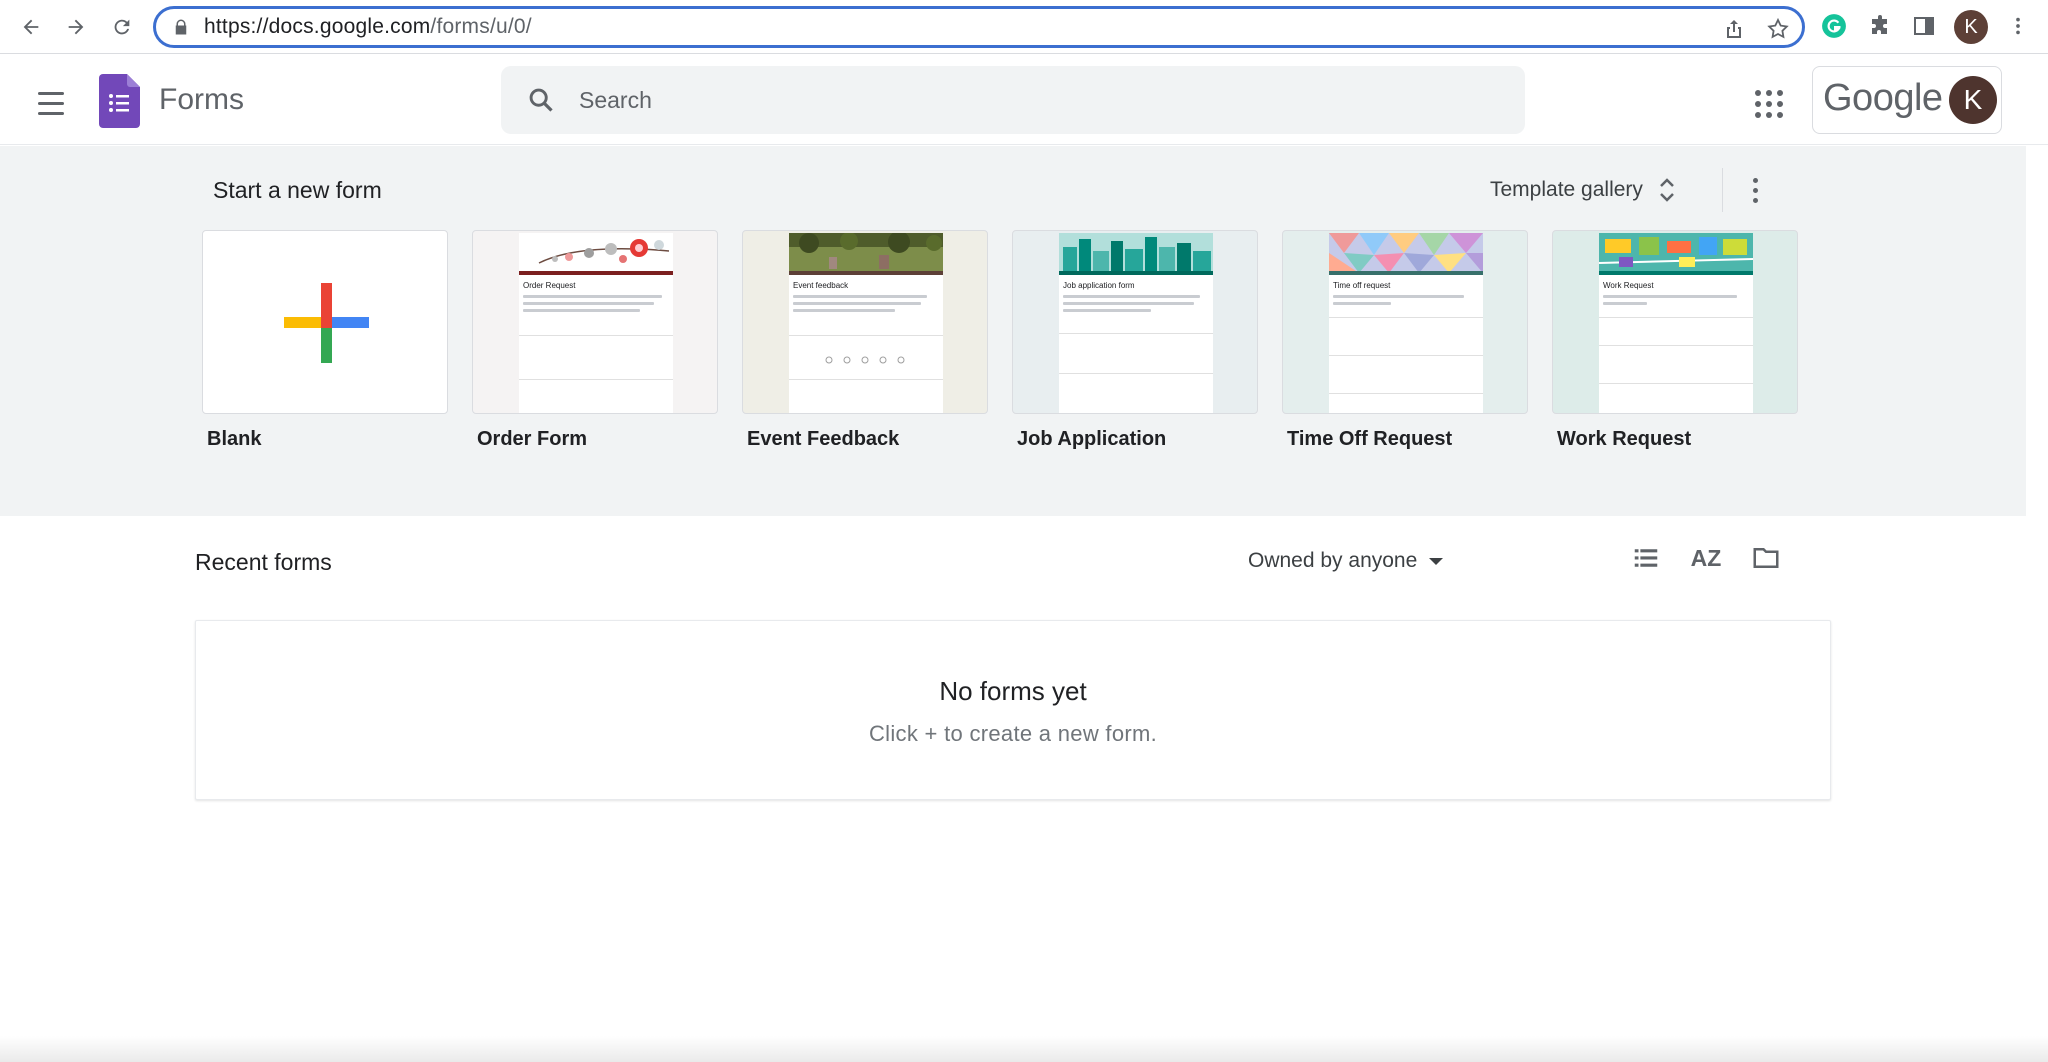 Image resolution: width=2048 pixels, height=1062 pixels. I want to click on thumbnail-doc-title: Time off request, so click(1362, 285).